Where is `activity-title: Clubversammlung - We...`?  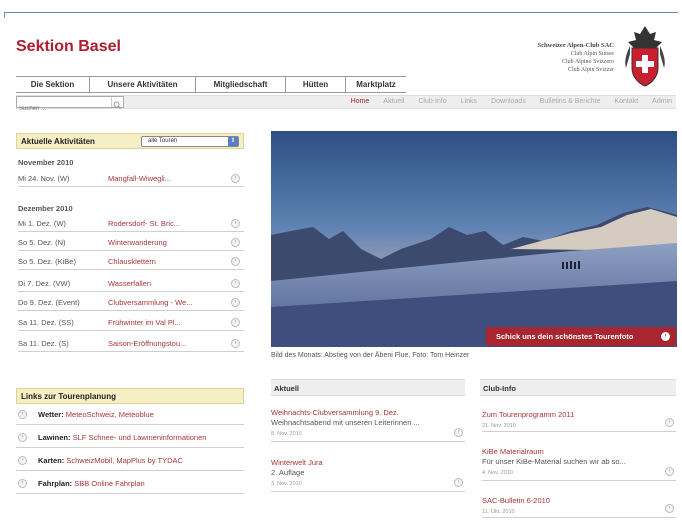 activity-title: Clubversammlung - We... is located at coordinates (150, 302).